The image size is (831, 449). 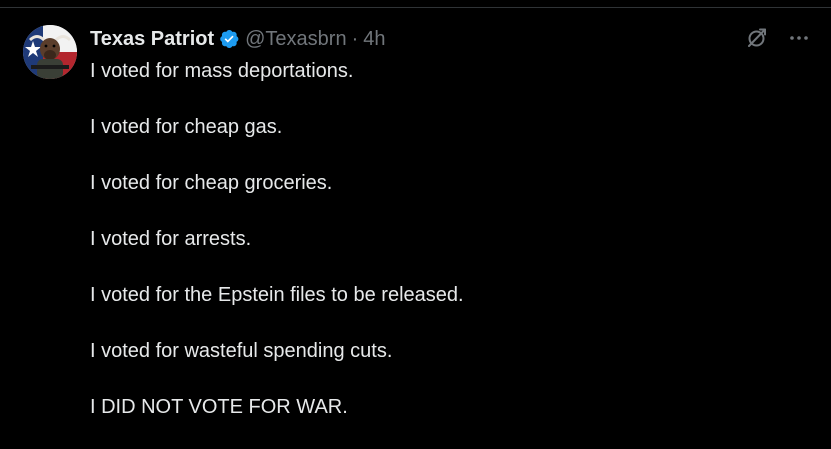 What do you see at coordinates (374, 39) in the screenshot?
I see `tweet-timestamp: 4h` at bounding box center [374, 39].